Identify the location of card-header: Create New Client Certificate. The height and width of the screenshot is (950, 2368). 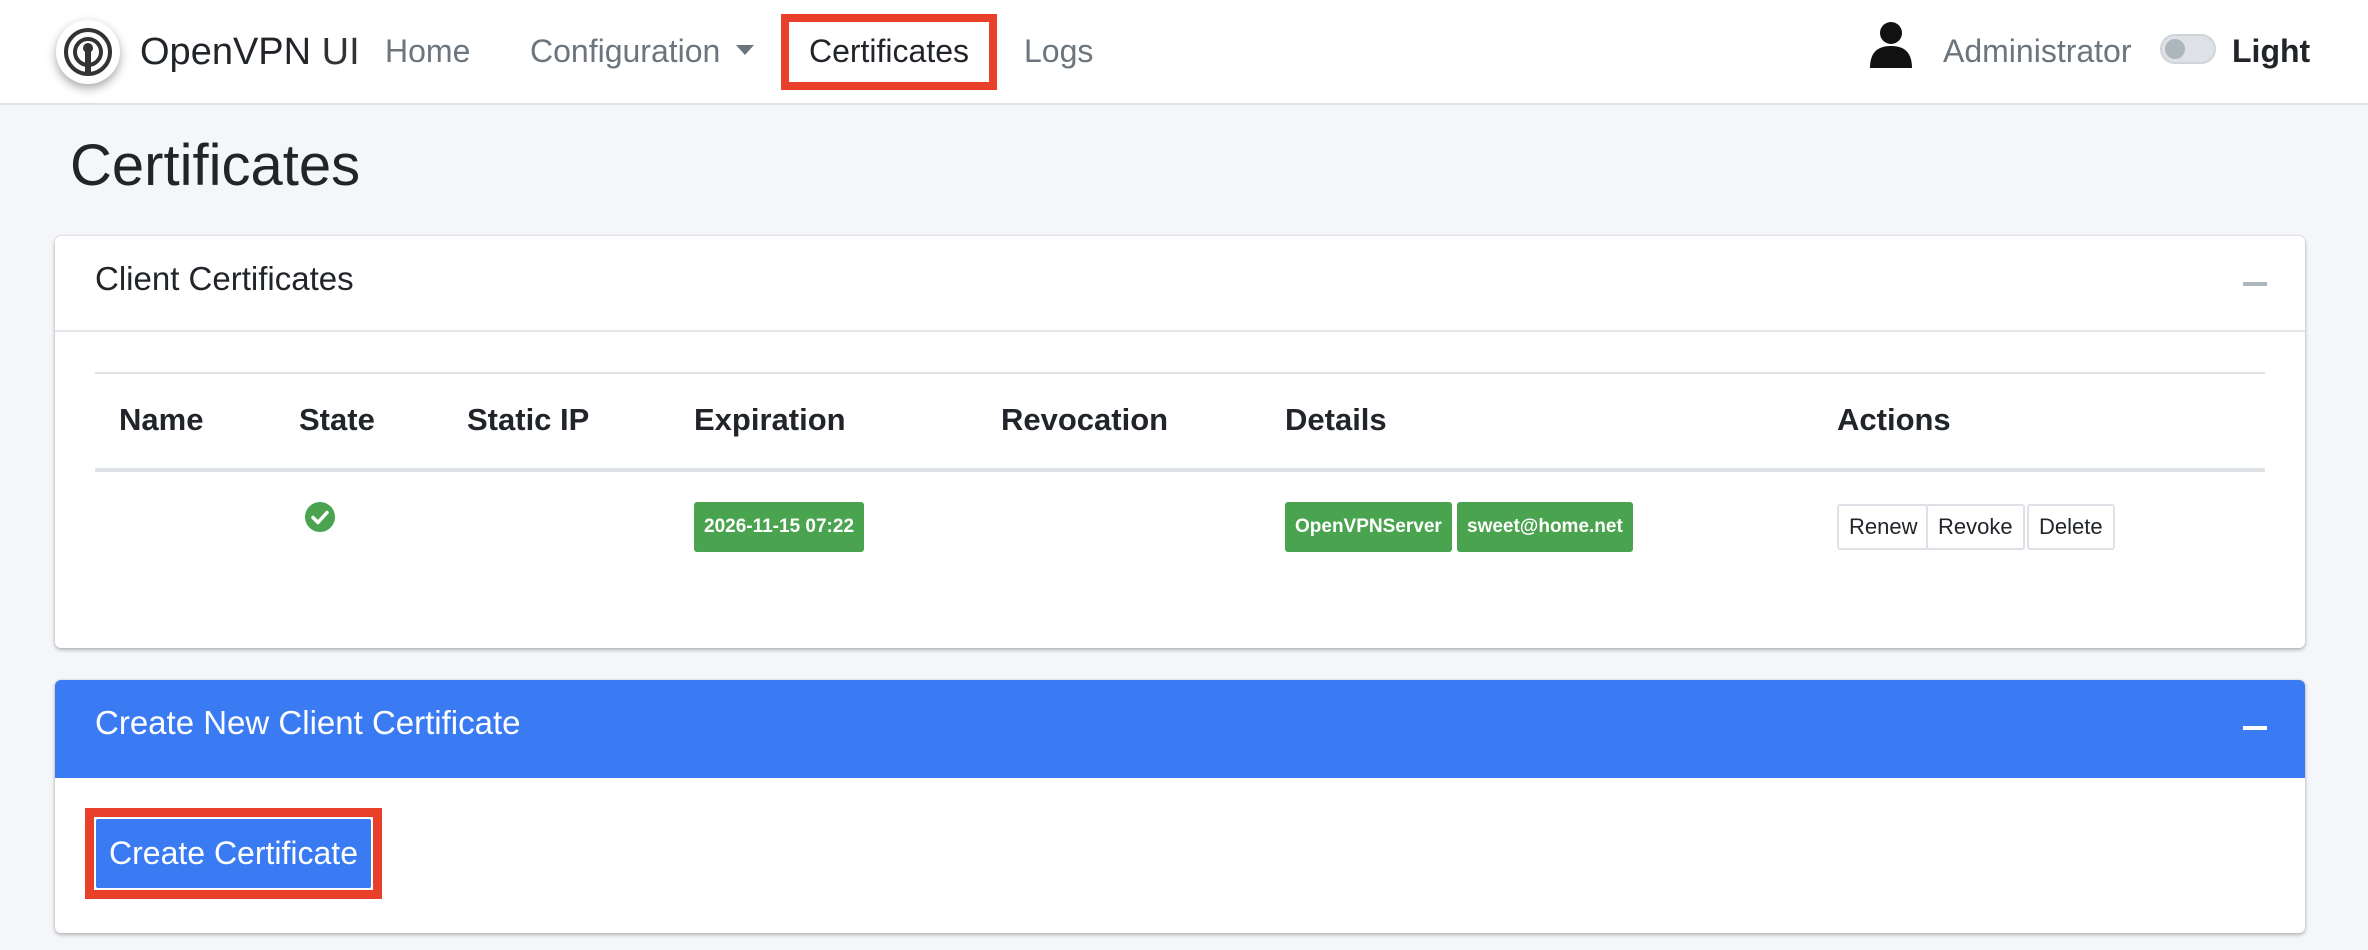
(1180, 729).